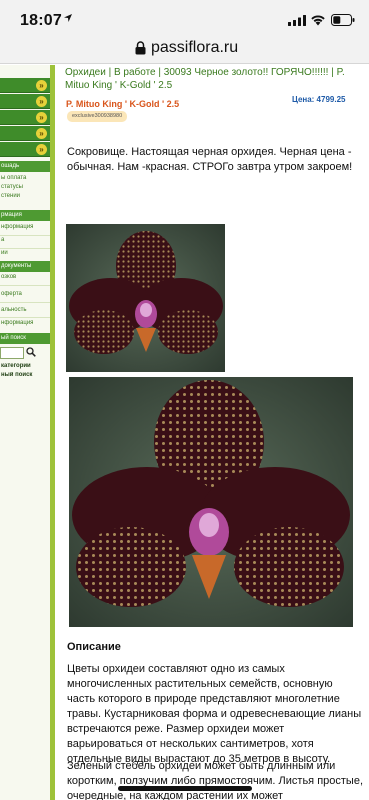 The width and height of the screenshot is (369, 800). Describe the element at coordinates (318, 20) in the screenshot. I see `wifi-icon` at that location.